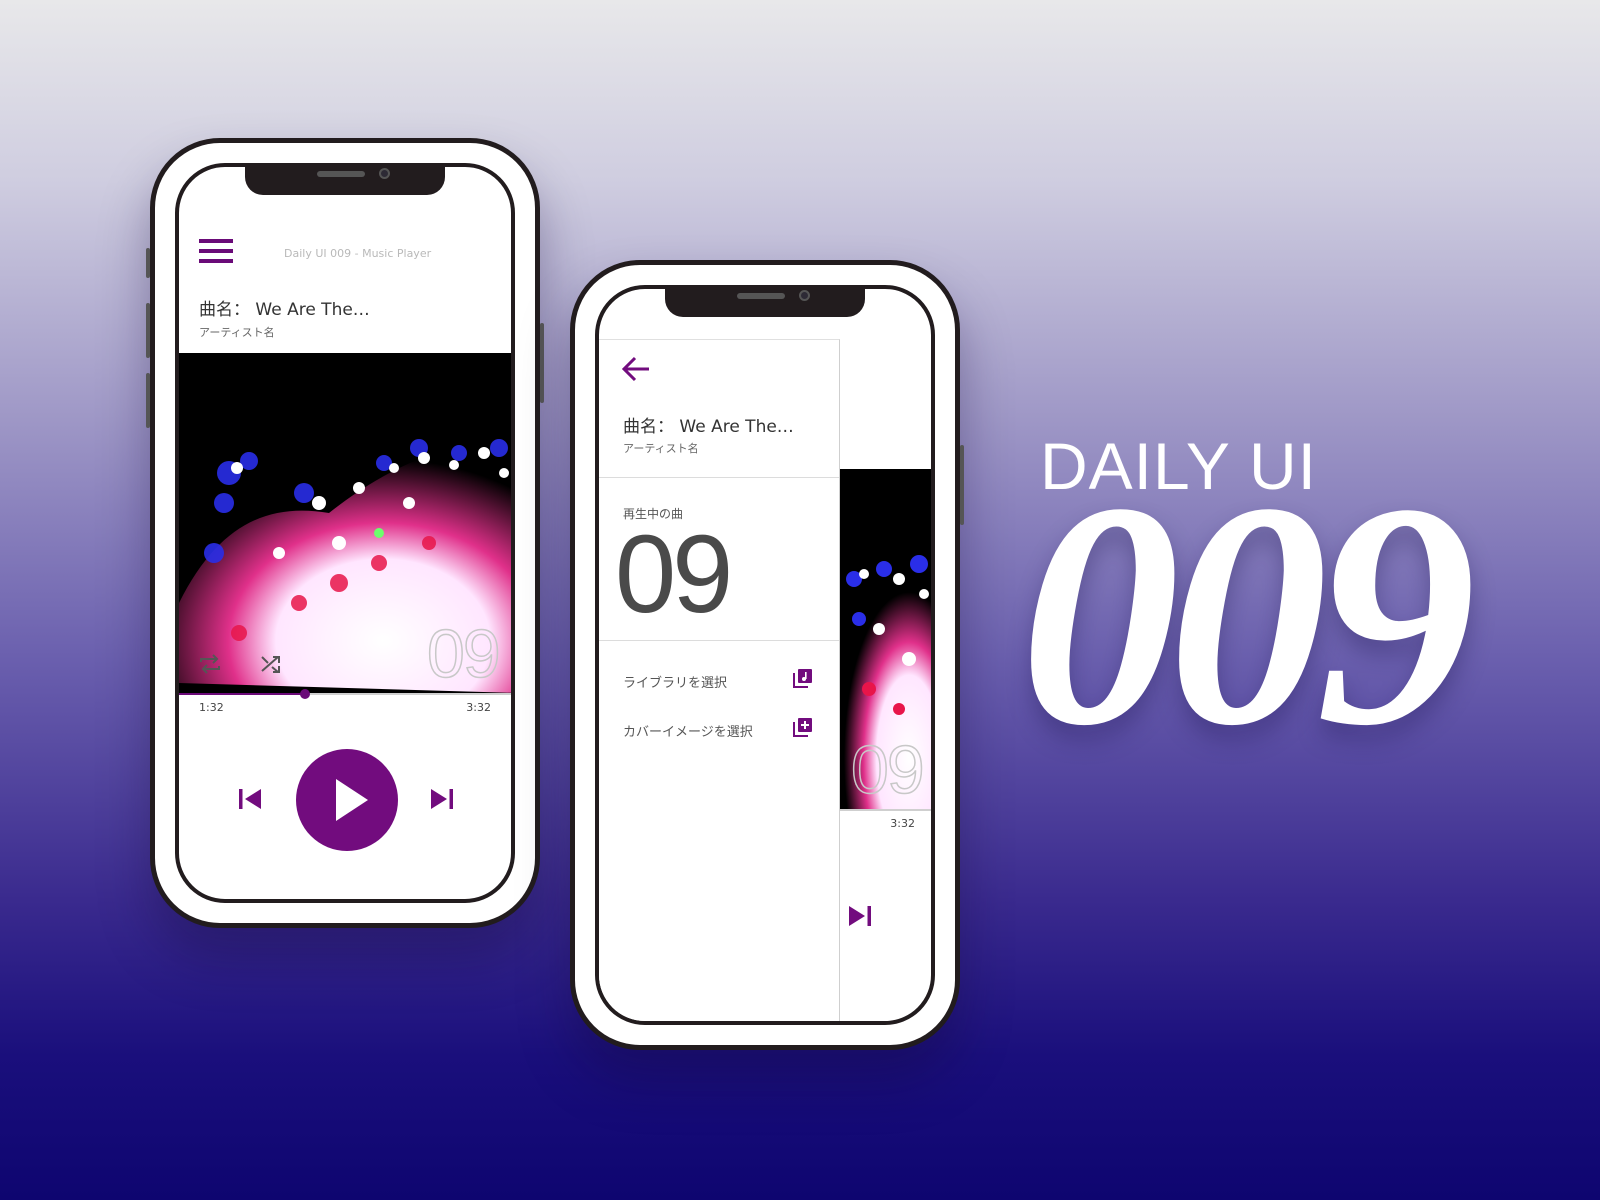 This screenshot has height=1200, width=1600. Describe the element at coordinates (250, 799) in the screenshot. I see `previous-track-icon` at that location.